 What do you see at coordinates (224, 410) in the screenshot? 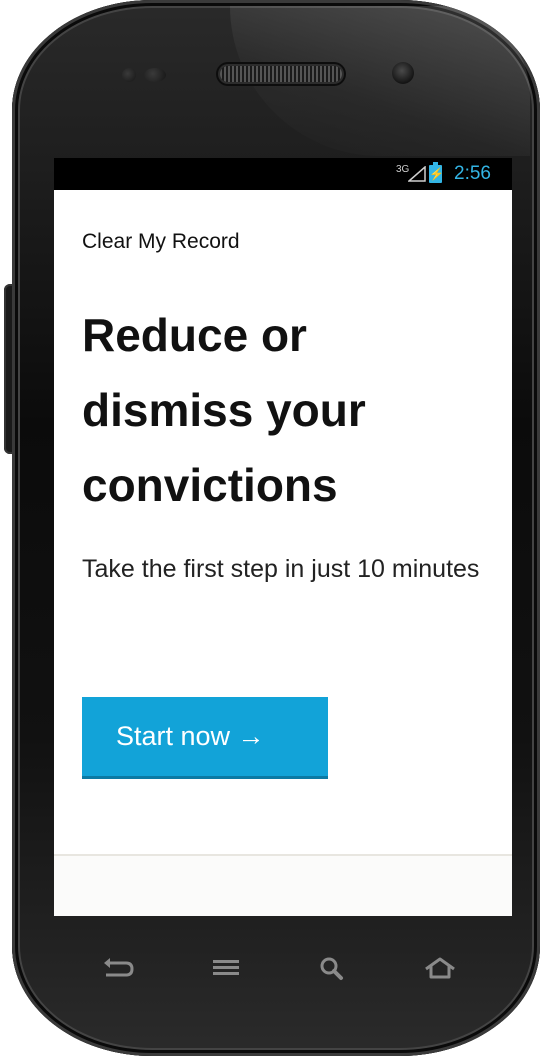
I see `page-headline: Reduce or dismiss your convictions` at bounding box center [224, 410].